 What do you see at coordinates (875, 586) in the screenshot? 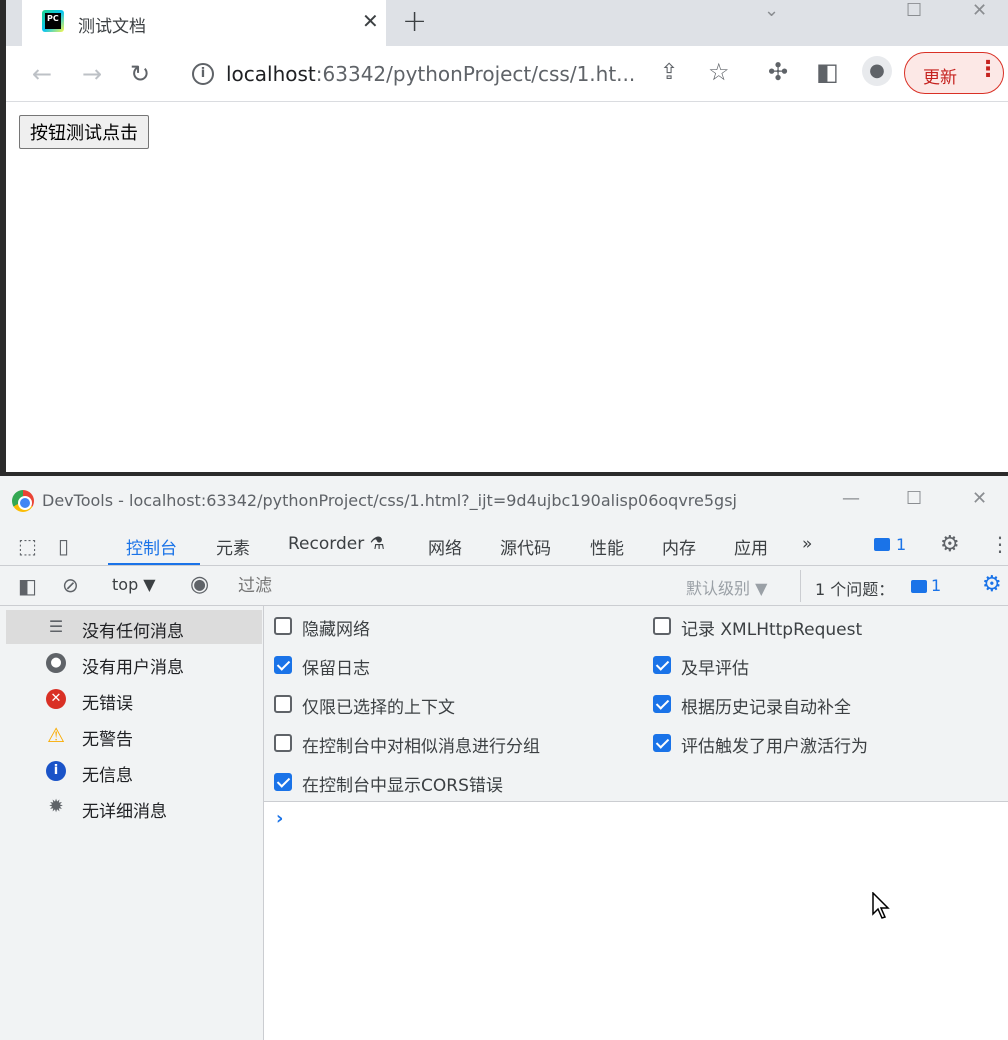
I see `issues-counter: 1 个问题： 1` at bounding box center [875, 586].